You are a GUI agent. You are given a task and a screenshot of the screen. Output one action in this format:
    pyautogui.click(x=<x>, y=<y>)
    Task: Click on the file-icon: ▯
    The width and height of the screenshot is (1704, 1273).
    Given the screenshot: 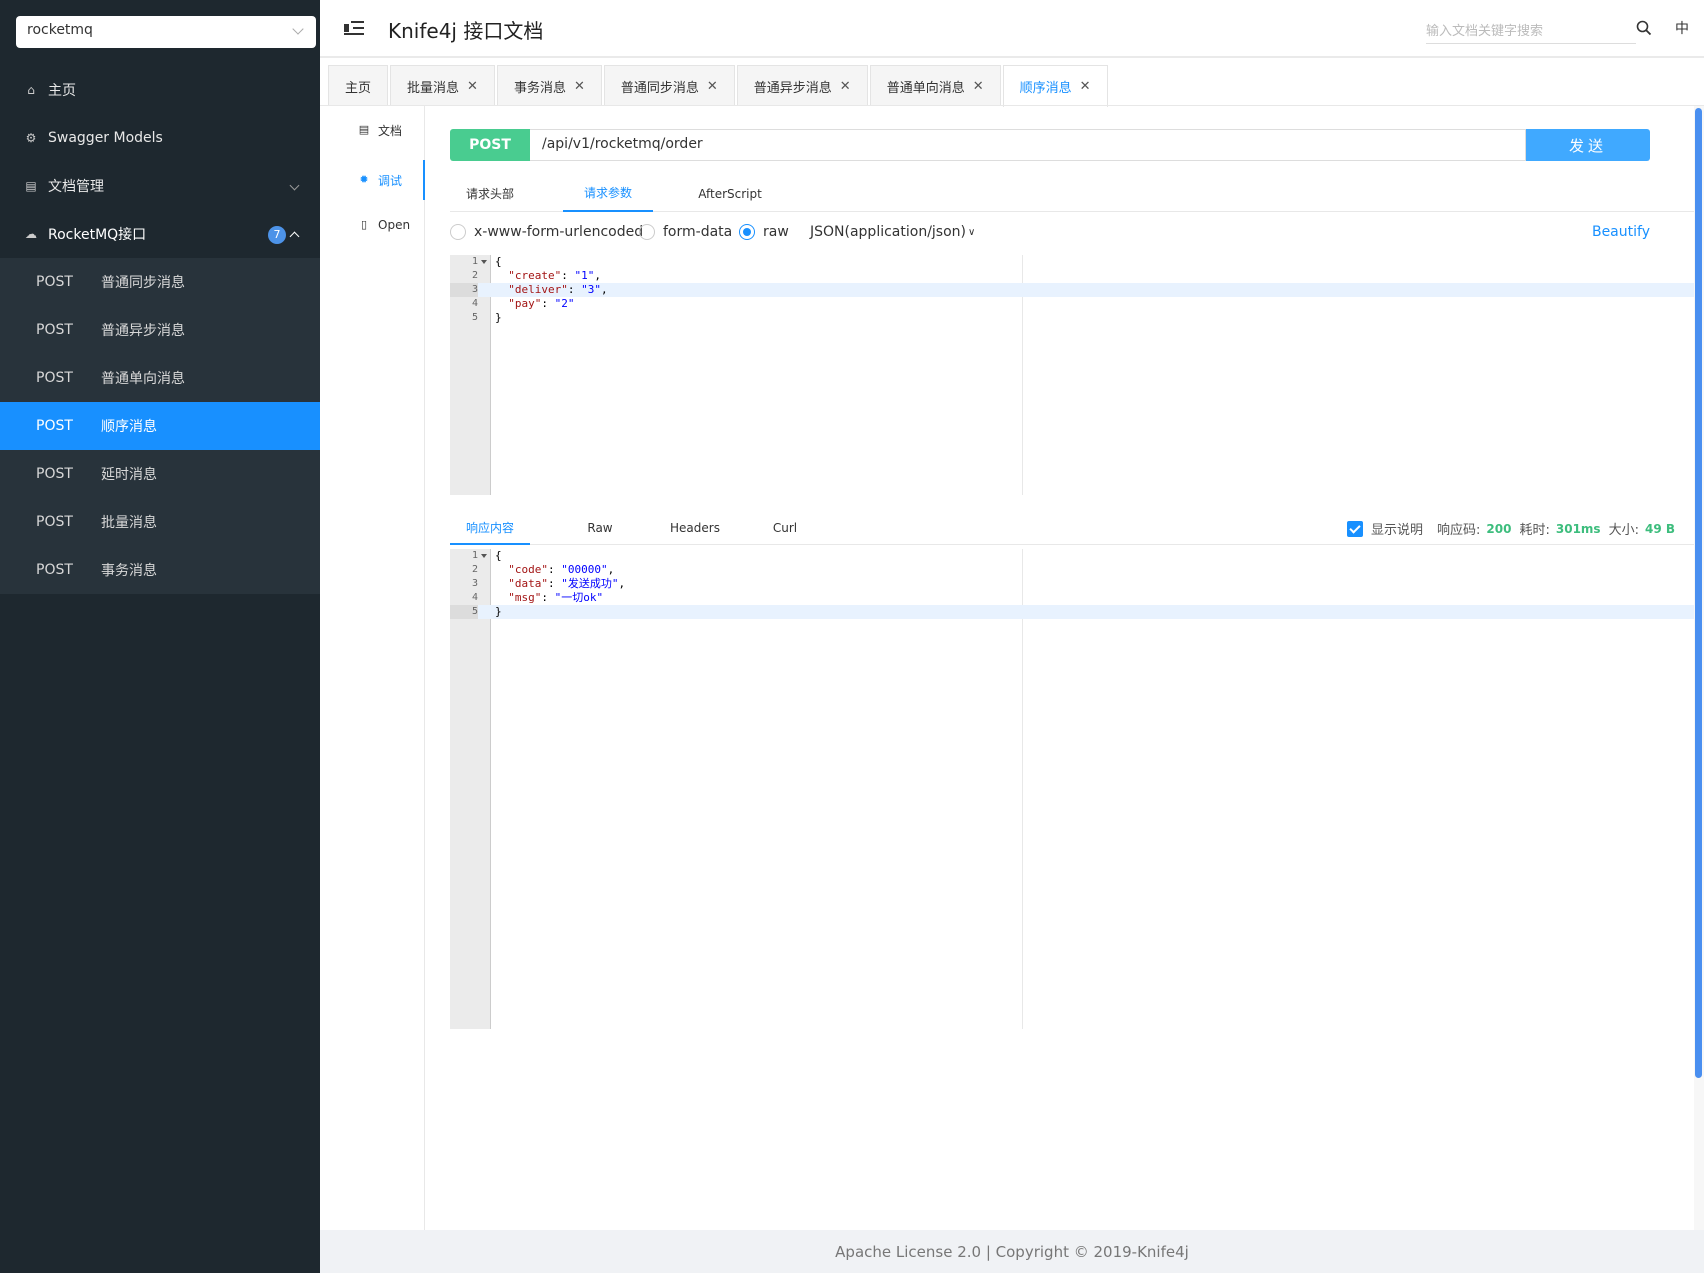 What is the action you would take?
    pyautogui.click(x=364, y=224)
    